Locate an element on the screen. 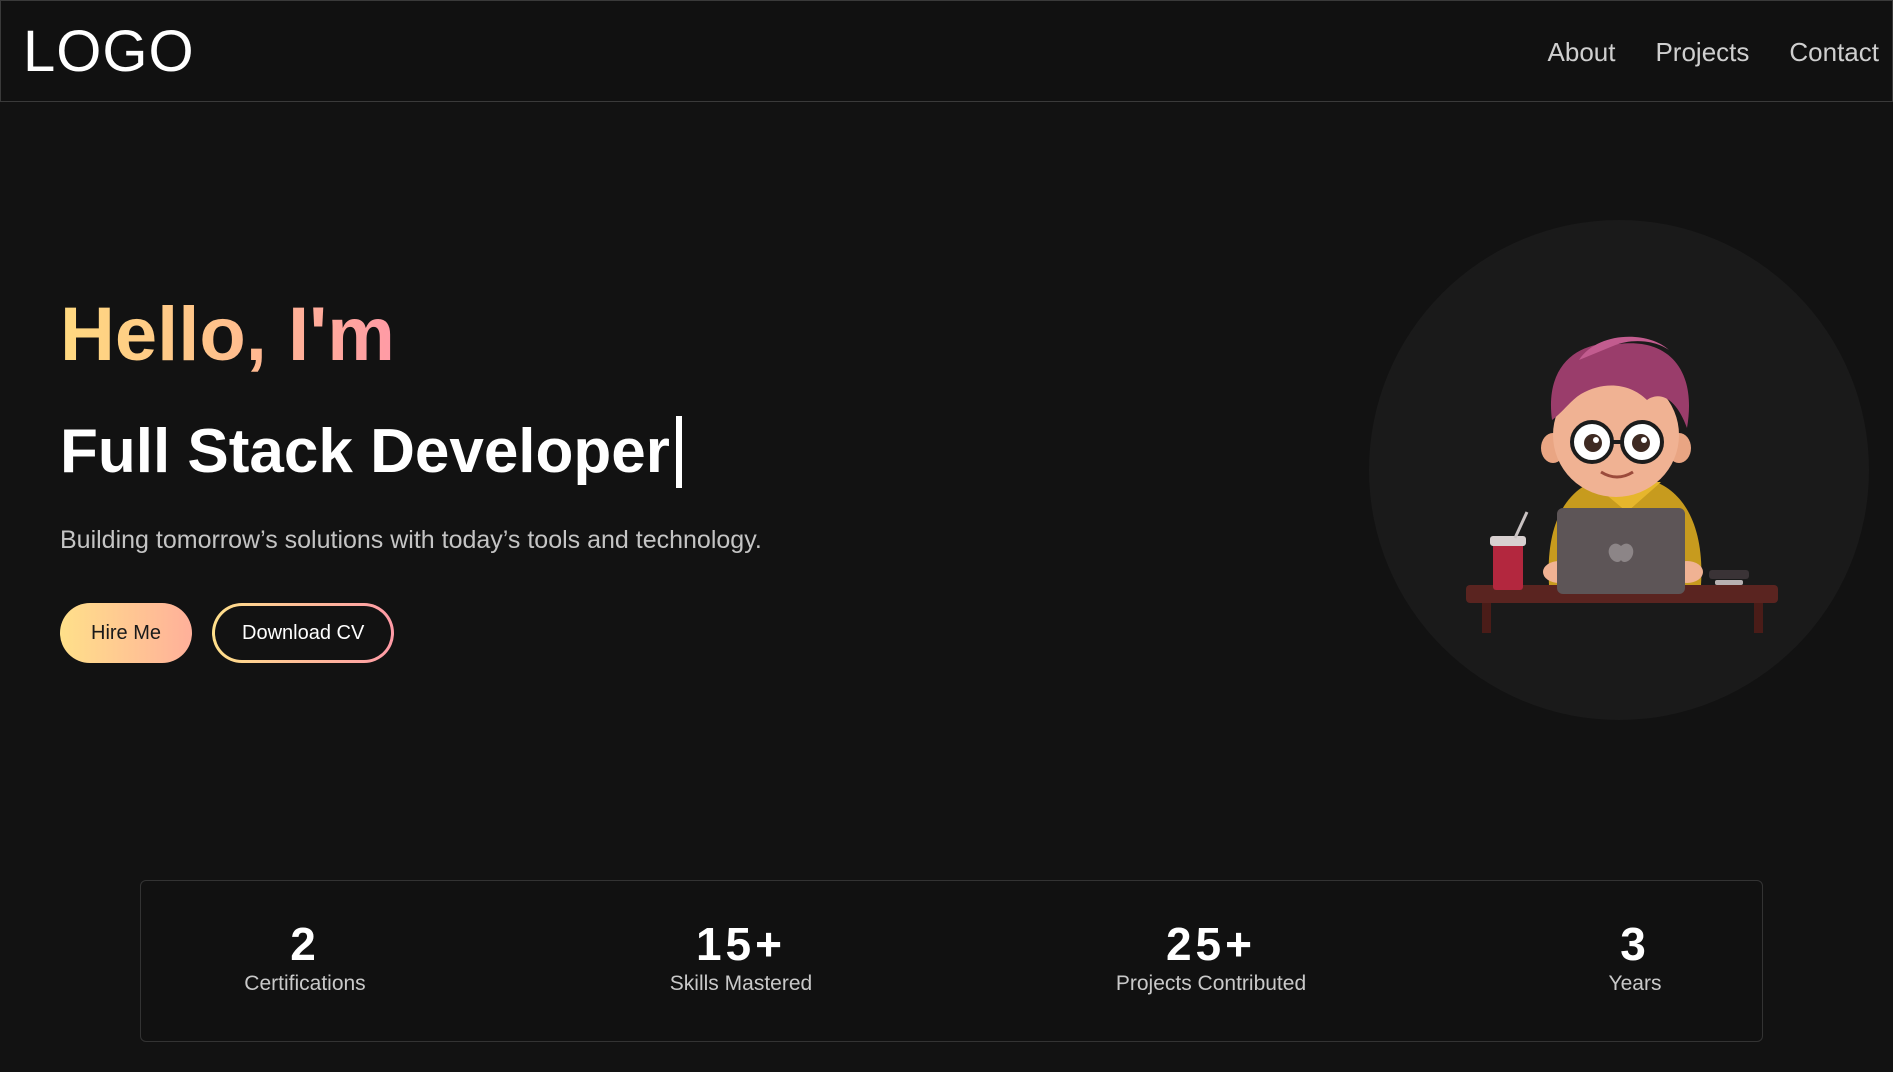 This screenshot has width=1893, height=1072. stat-value: 3 is located at coordinates (1635, 944).